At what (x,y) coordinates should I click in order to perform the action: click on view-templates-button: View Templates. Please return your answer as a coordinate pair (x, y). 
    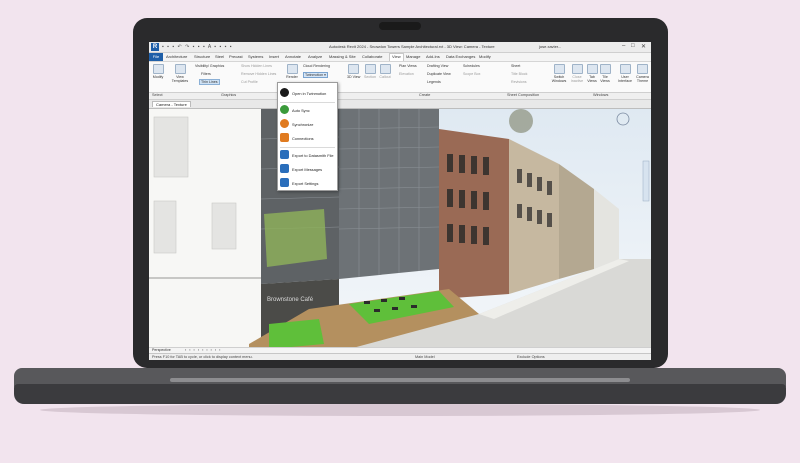
    Looking at the image, I should click on (180, 73).